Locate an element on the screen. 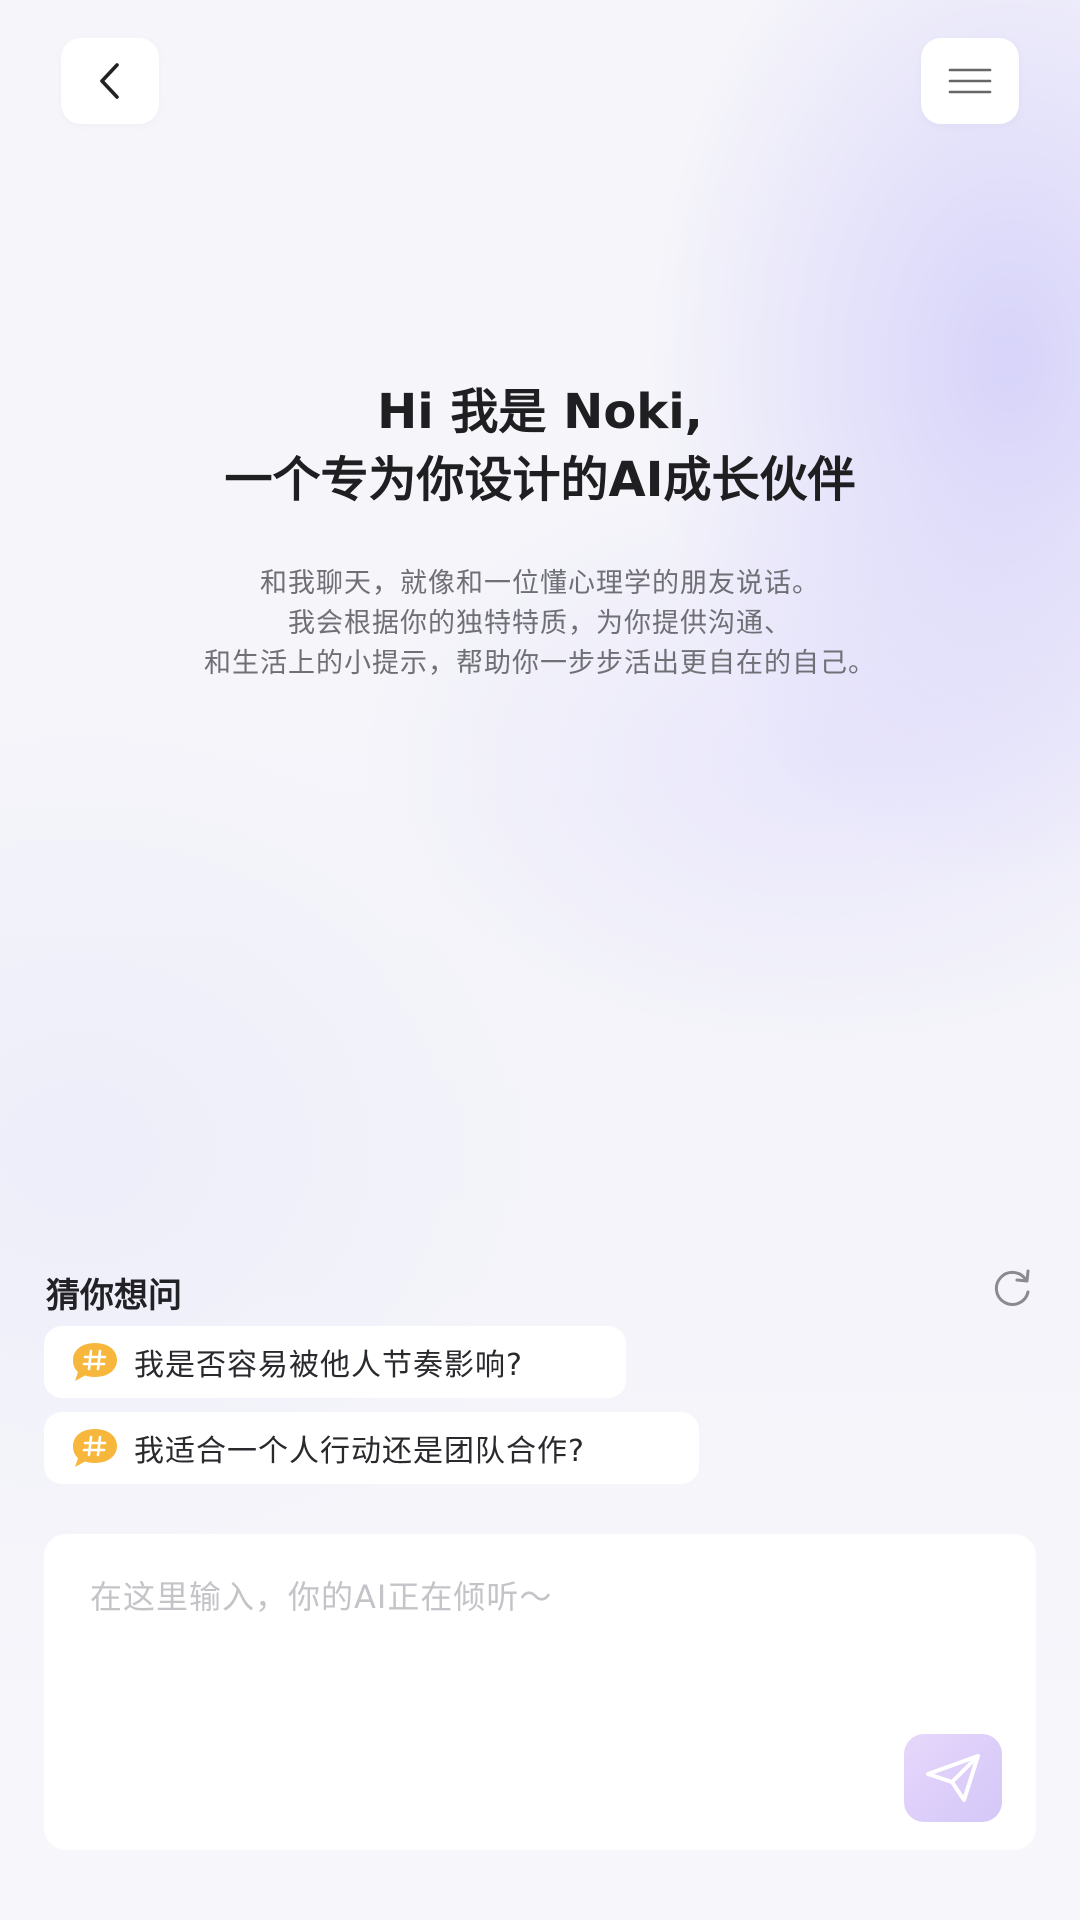 This screenshot has width=1080, height=1920. refresh-icon is located at coordinates (1012, 1287).